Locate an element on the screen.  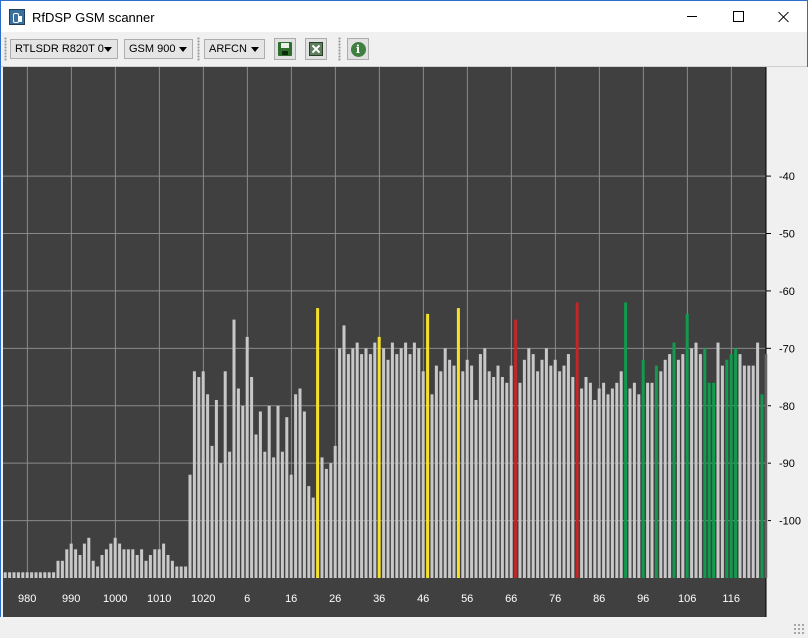
minimize-icon is located at coordinates (692, 16).